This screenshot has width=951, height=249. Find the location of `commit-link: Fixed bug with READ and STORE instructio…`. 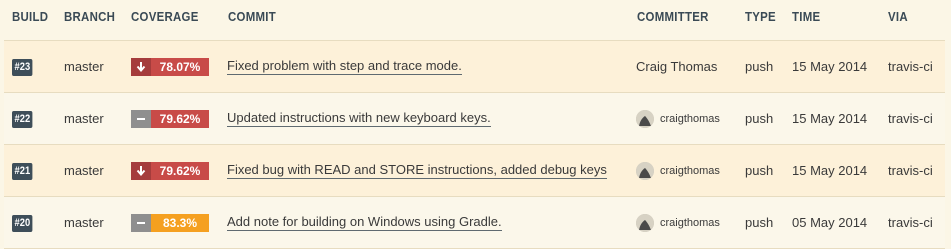

commit-link: Fixed bug with READ and STORE instructio… is located at coordinates (417, 170).